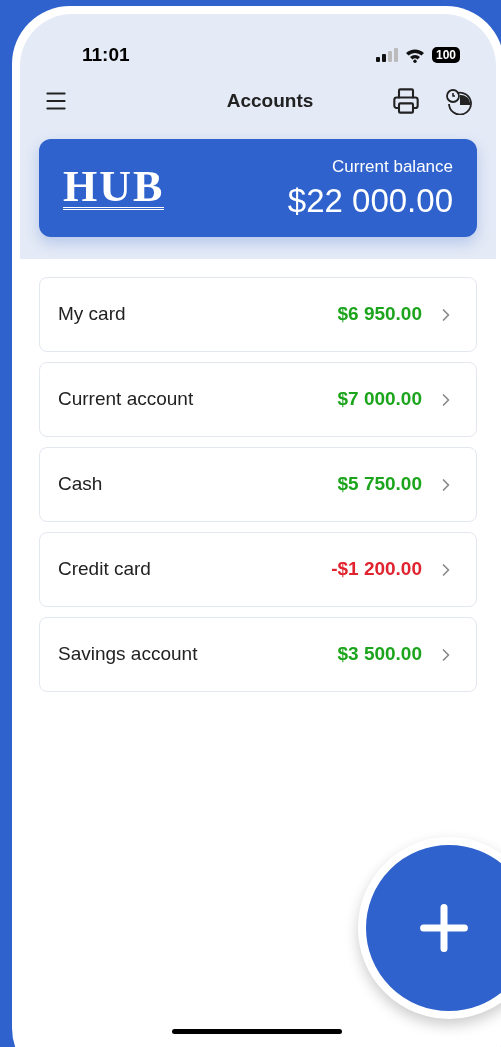 This screenshot has height=1047, width=501. I want to click on account-row: Current account $7 000.00, so click(258, 399).